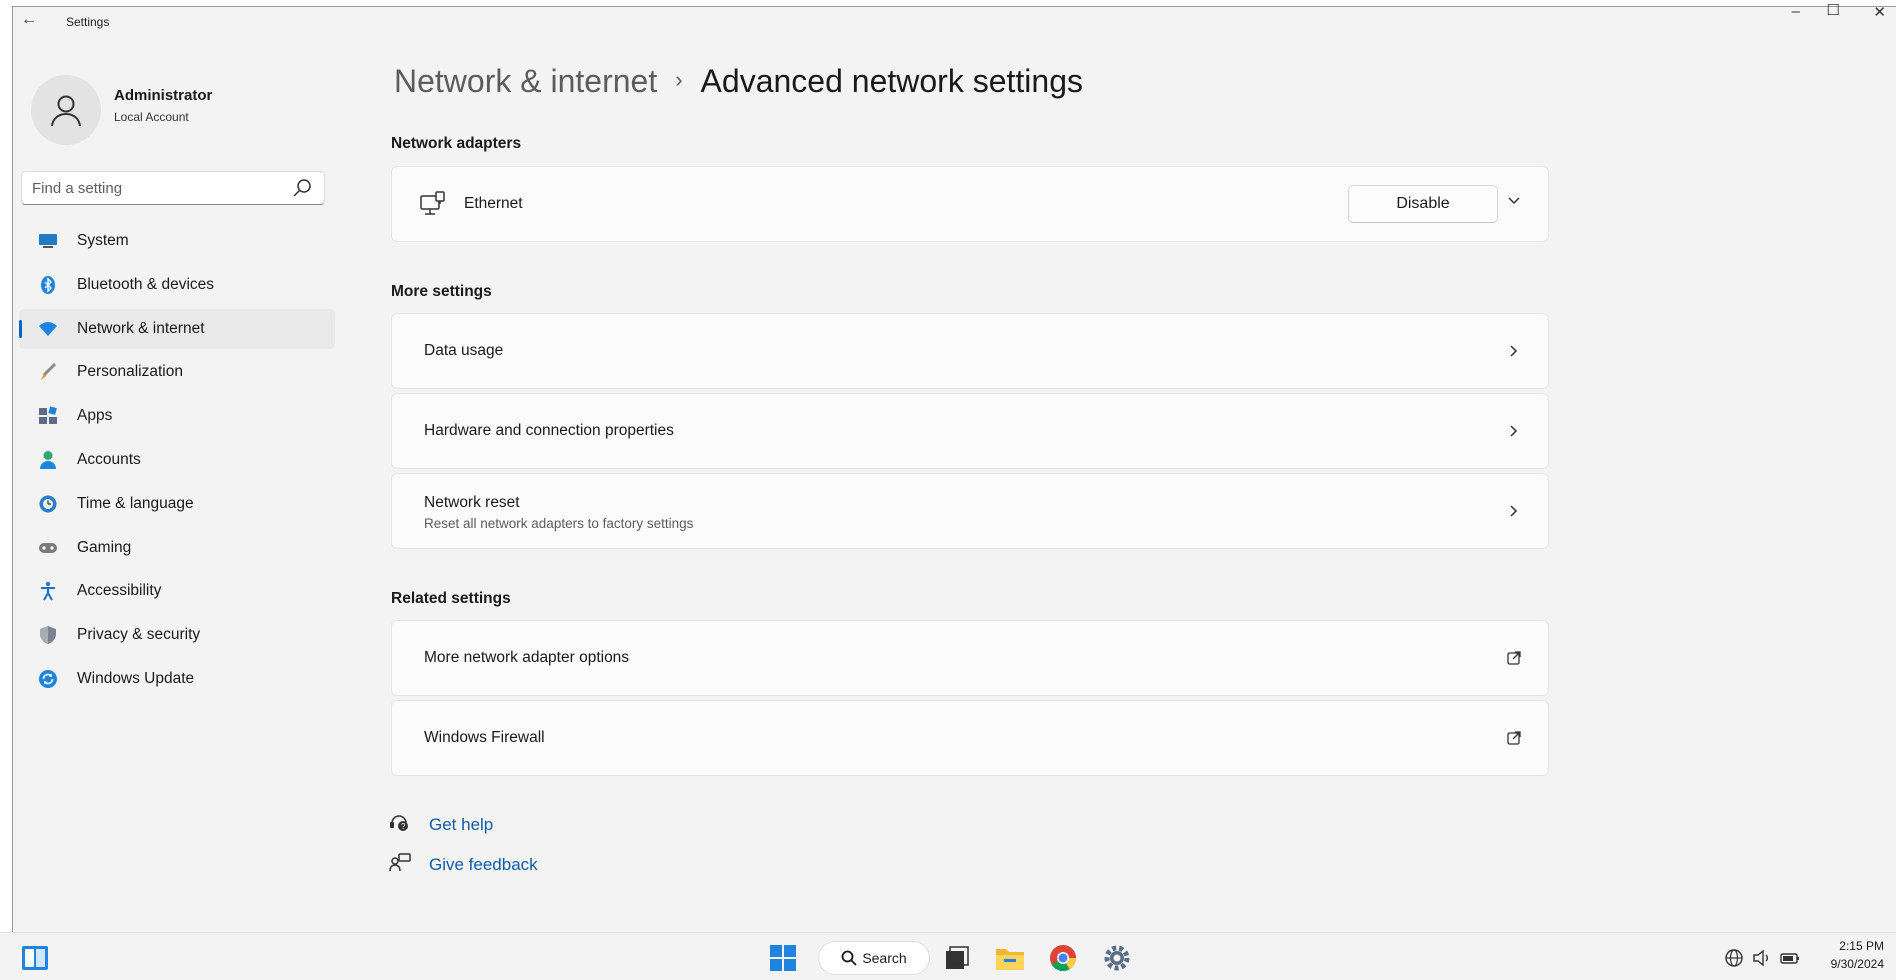  I want to click on clock-time: 2:15 PM, so click(1861, 946).